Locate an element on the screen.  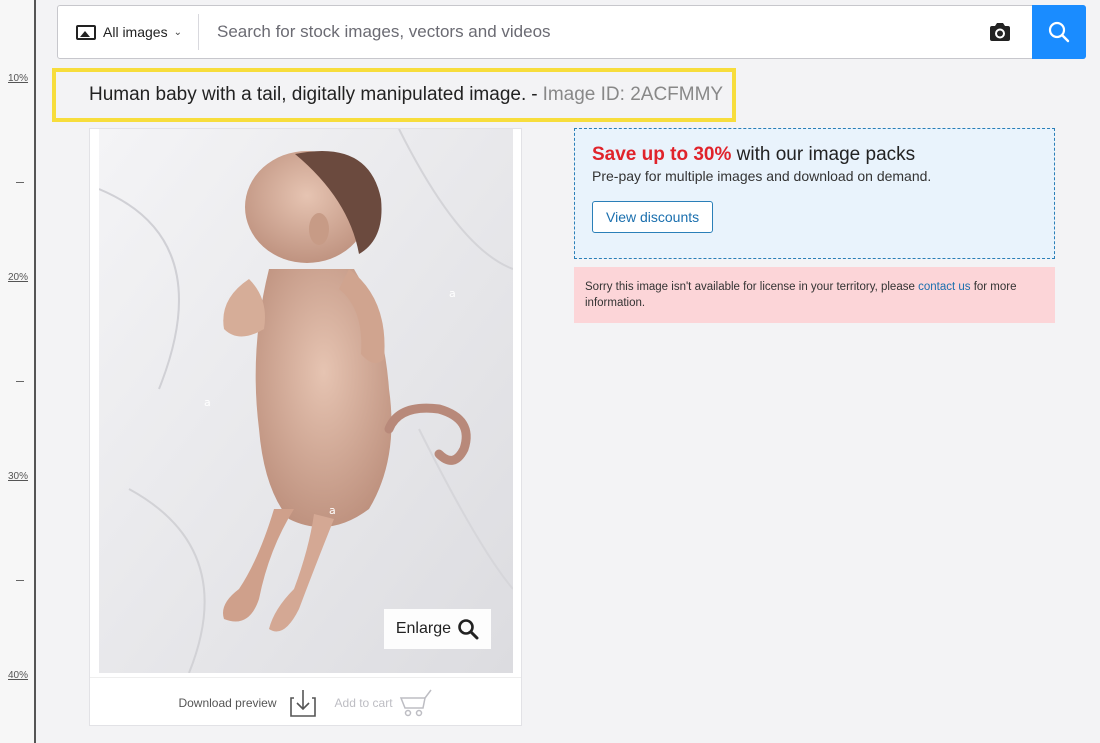
chevron-down-icon: ⌄ is located at coordinates (177, 32).